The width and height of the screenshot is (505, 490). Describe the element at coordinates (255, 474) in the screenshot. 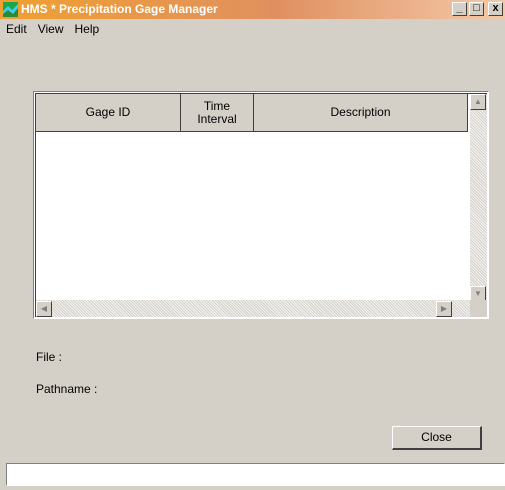

I see `status-bar` at that location.